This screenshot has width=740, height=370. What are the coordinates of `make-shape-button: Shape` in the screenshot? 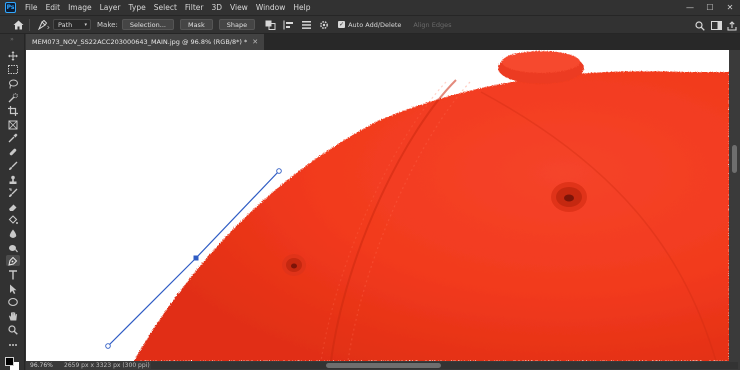 It's located at (237, 24).